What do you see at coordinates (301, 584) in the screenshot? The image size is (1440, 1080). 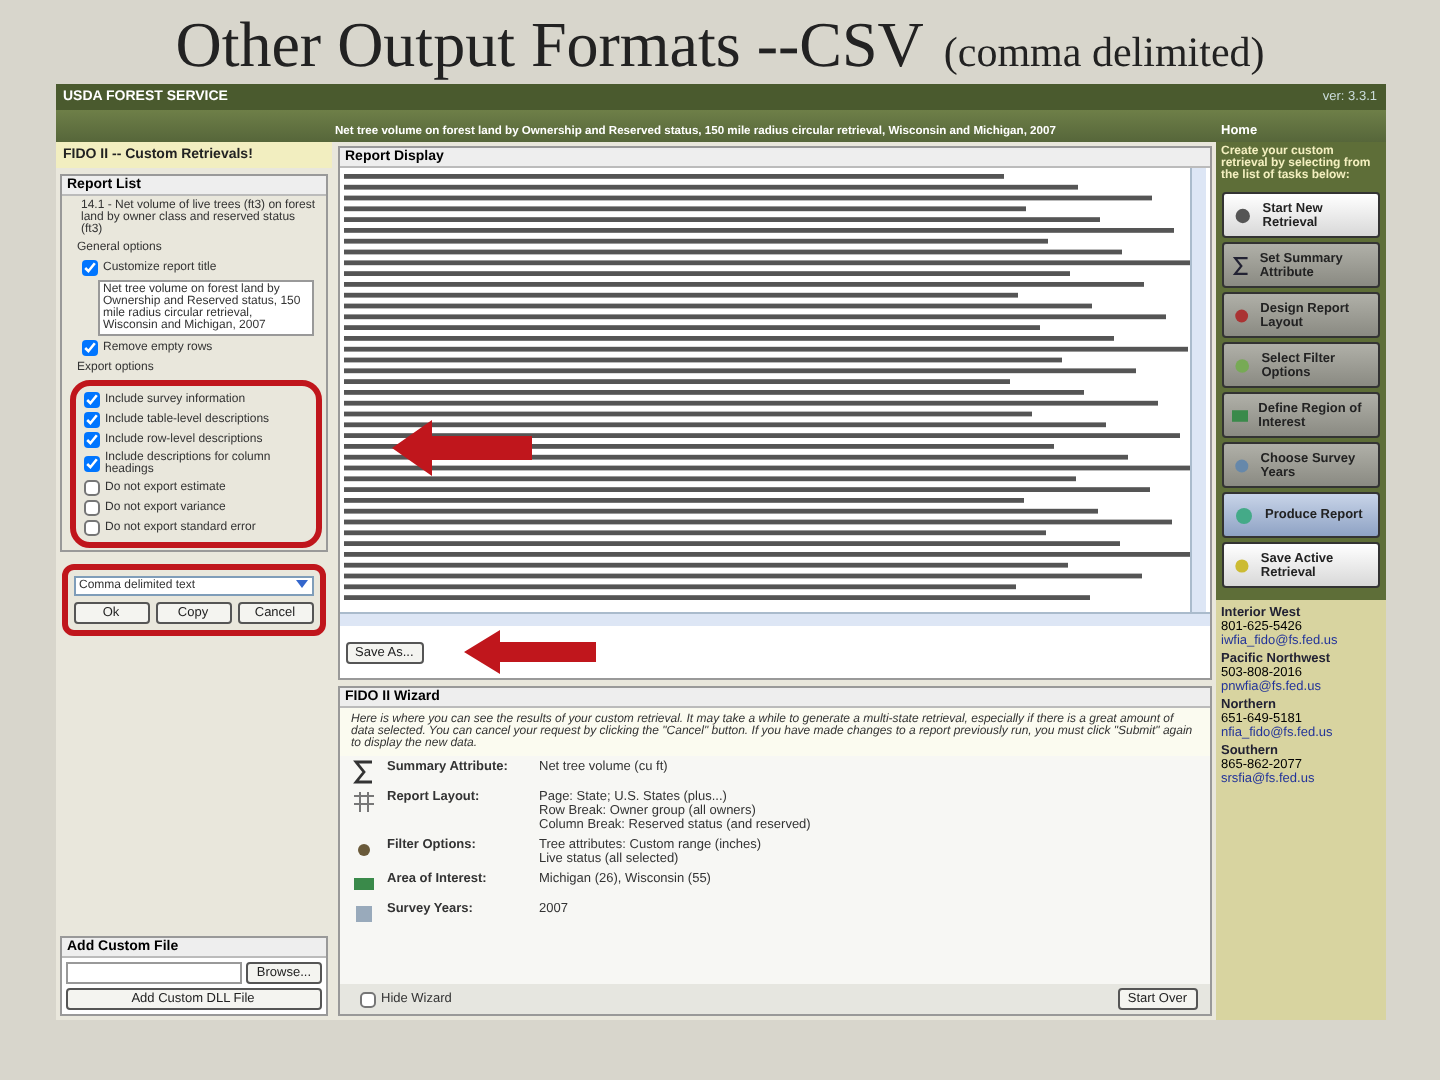 I see `dropdown-caret-icon` at bounding box center [301, 584].